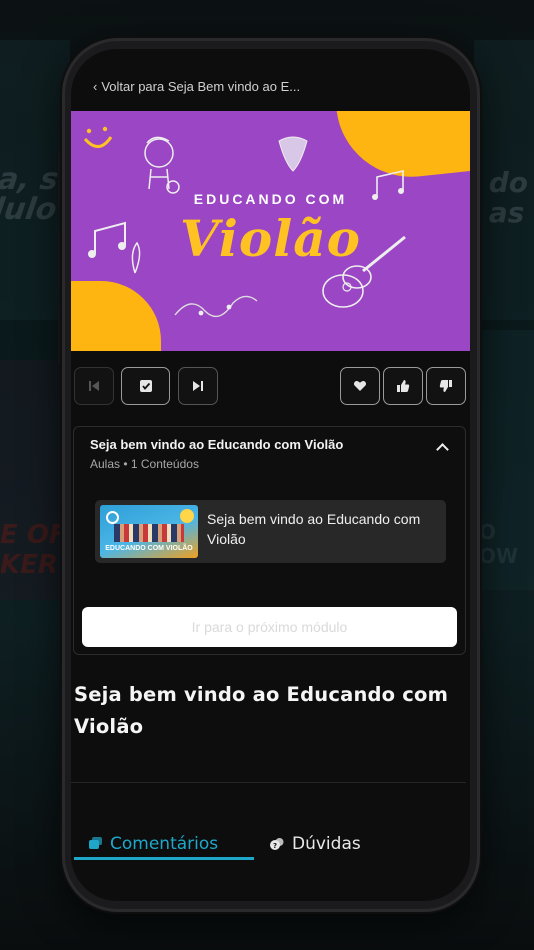 The image size is (534, 950). I want to click on dislike-button, so click(446, 386).